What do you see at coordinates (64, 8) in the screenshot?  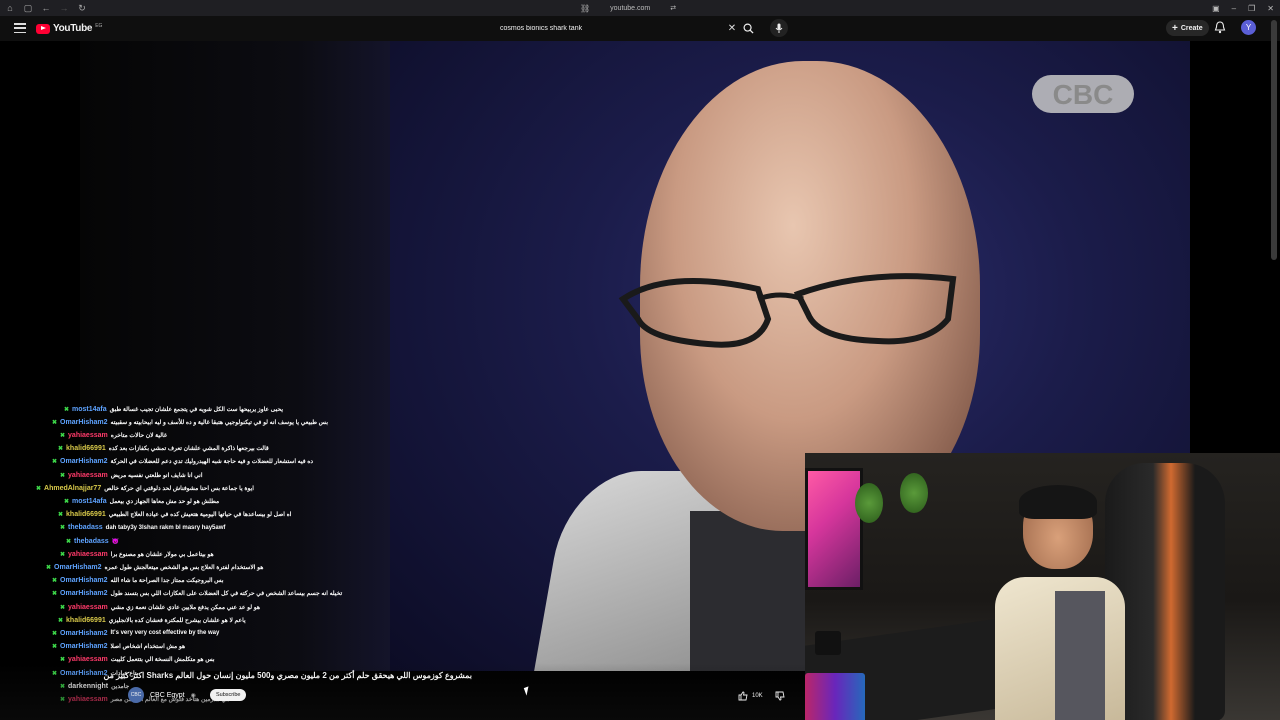 I see `forward-icon: →` at bounding box center [64, 8].